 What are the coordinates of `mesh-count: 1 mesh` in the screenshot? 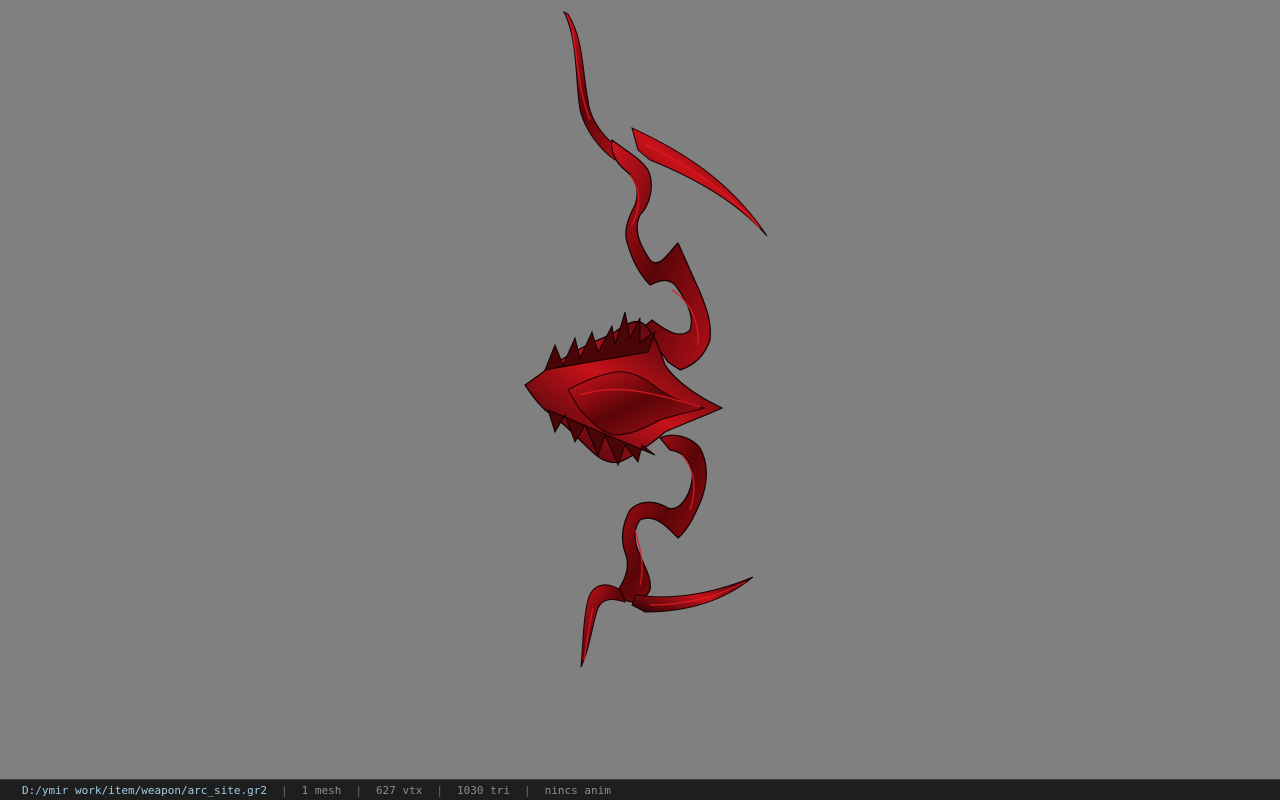 It's located at (321, 790).